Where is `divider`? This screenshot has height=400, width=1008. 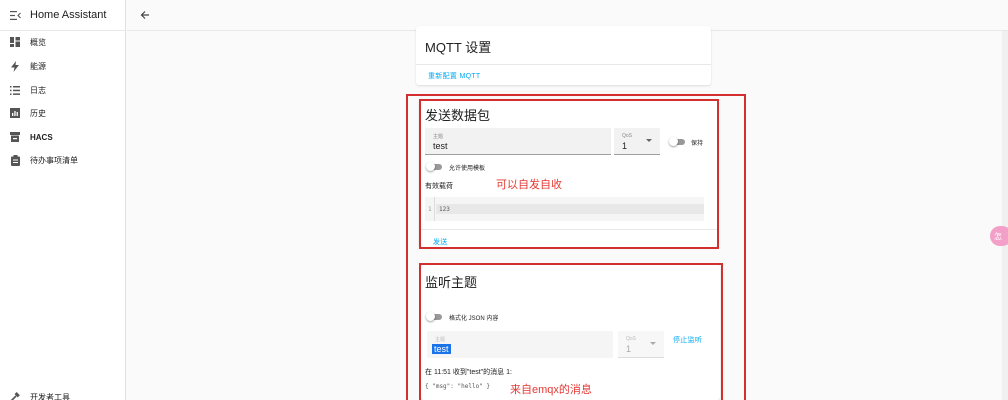
divider is located at coordinates (563, 64).